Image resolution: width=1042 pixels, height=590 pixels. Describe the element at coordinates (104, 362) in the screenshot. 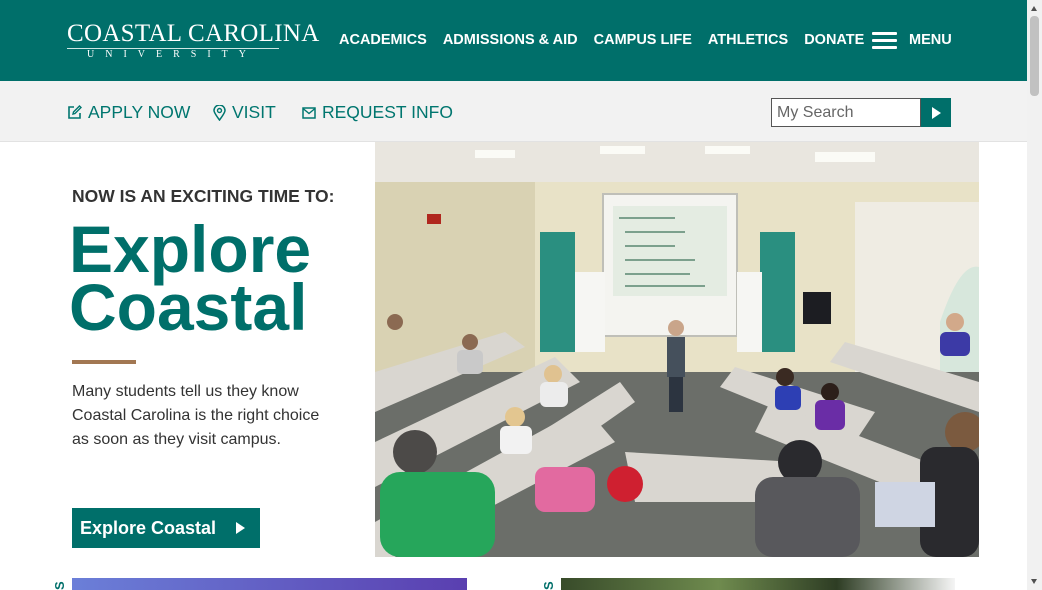

I see `accent-divider` at that location.